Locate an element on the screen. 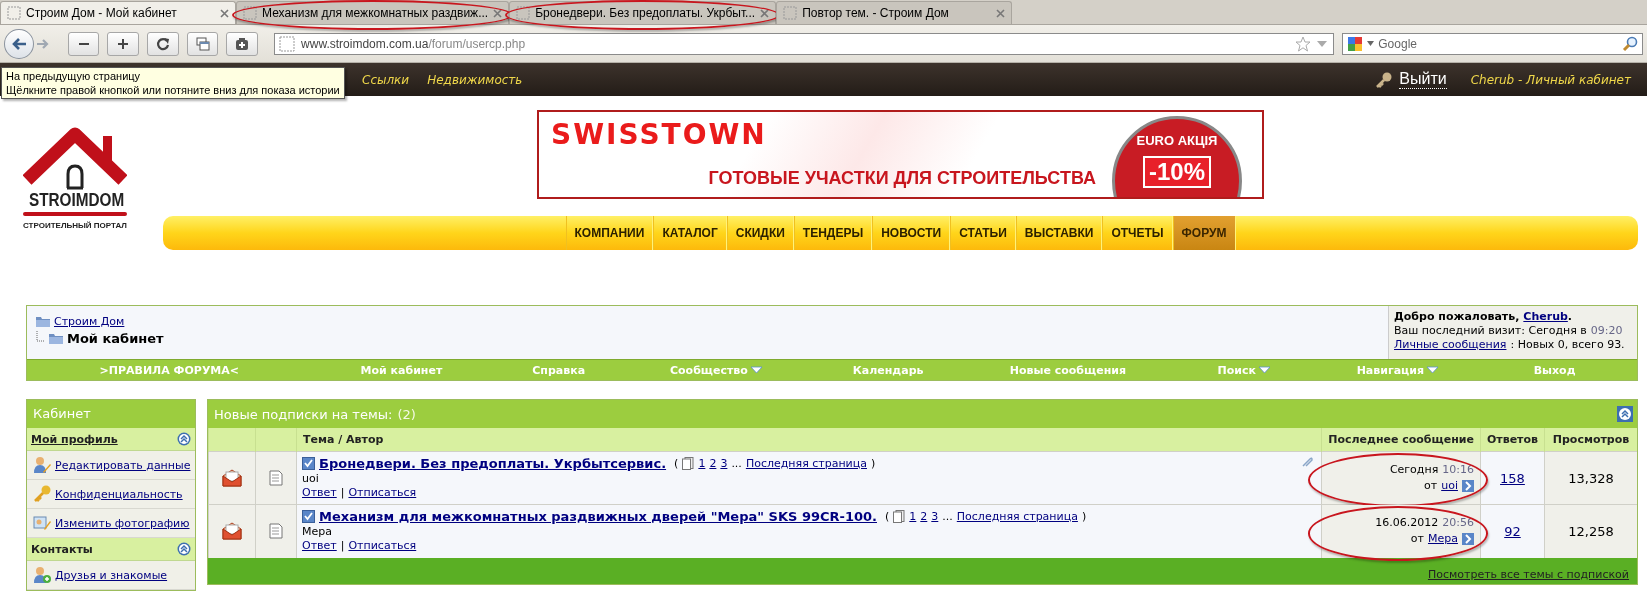 This screenshot has height=592, width=1647. browser-tab: Строим Дом - Мой кабинет is located at coordinates (118, 12).